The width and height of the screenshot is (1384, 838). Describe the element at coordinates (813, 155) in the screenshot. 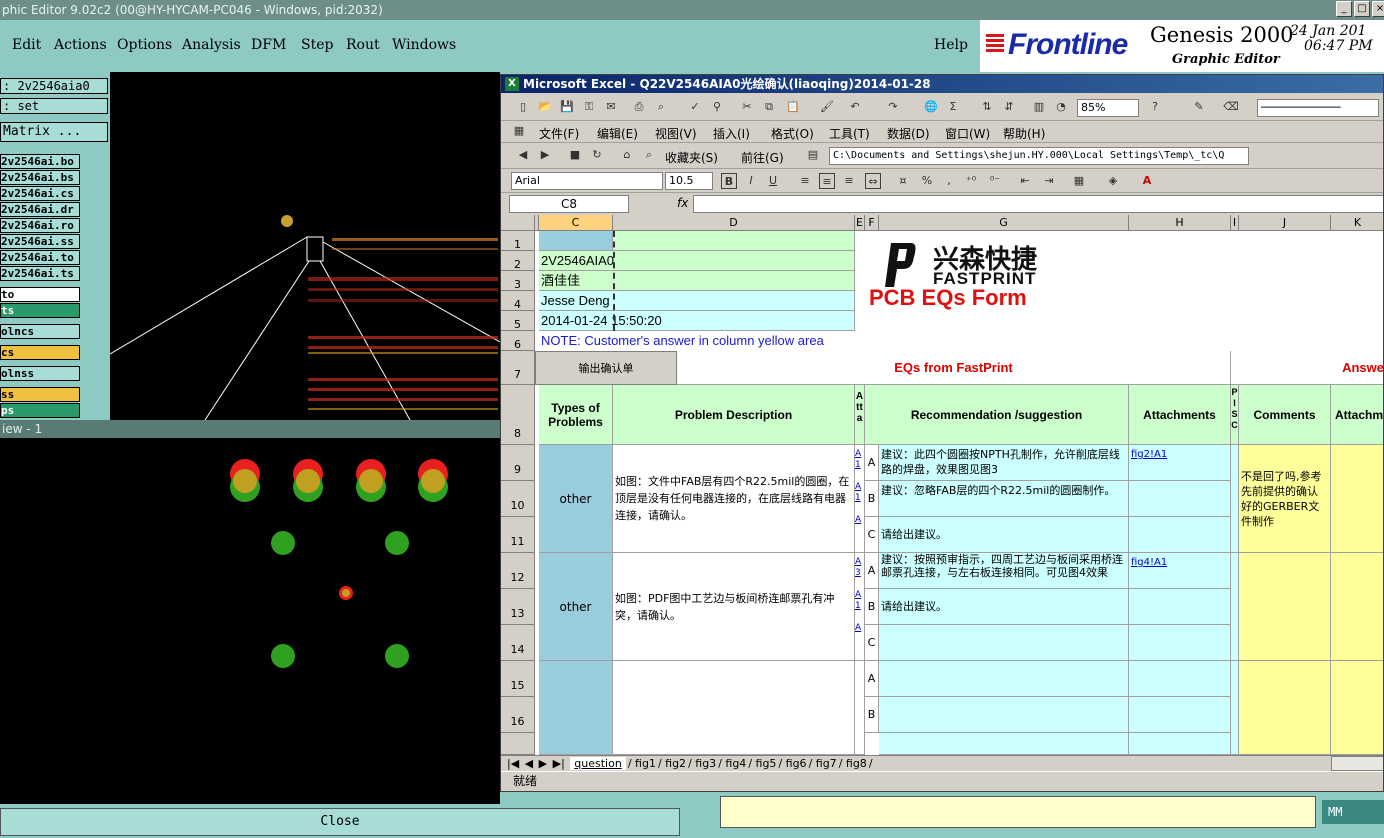

I see `show-web-toolbar-icon: ▤` at that location.